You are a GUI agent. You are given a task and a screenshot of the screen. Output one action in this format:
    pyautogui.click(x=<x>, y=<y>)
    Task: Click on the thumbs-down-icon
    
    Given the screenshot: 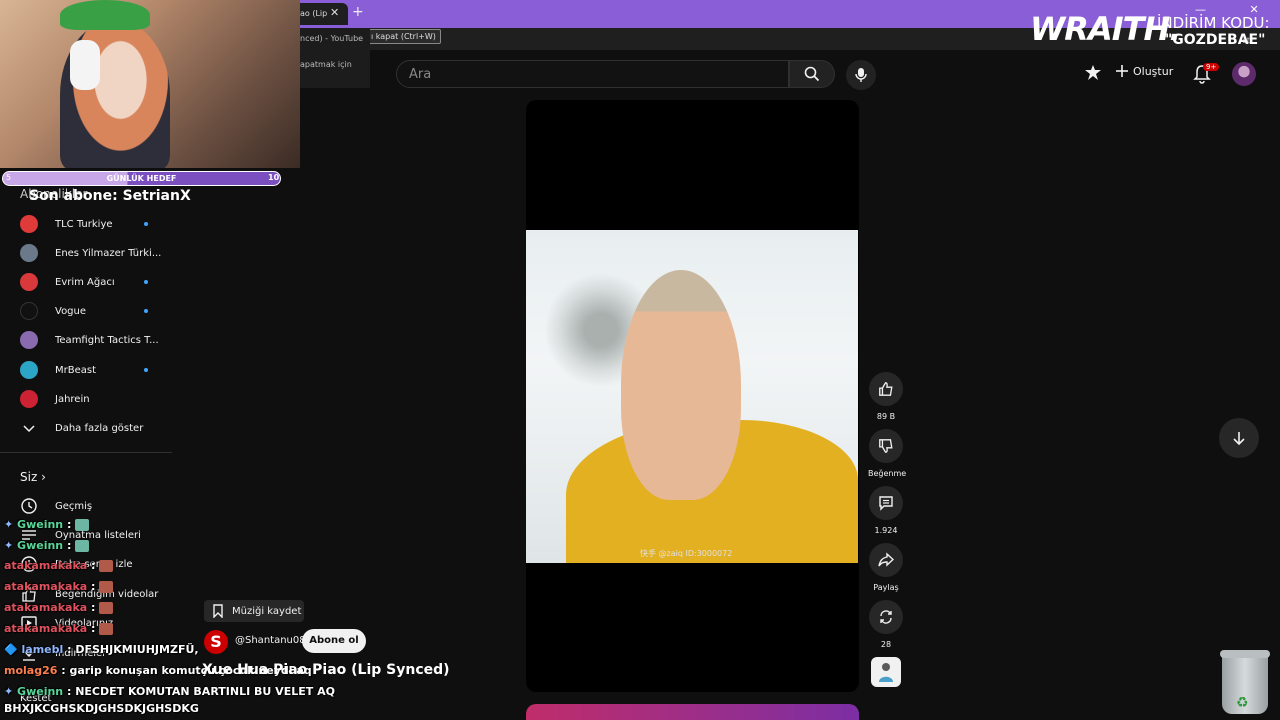 What is the action you would take?
    pyautogui.click(x=886, y=446)
    